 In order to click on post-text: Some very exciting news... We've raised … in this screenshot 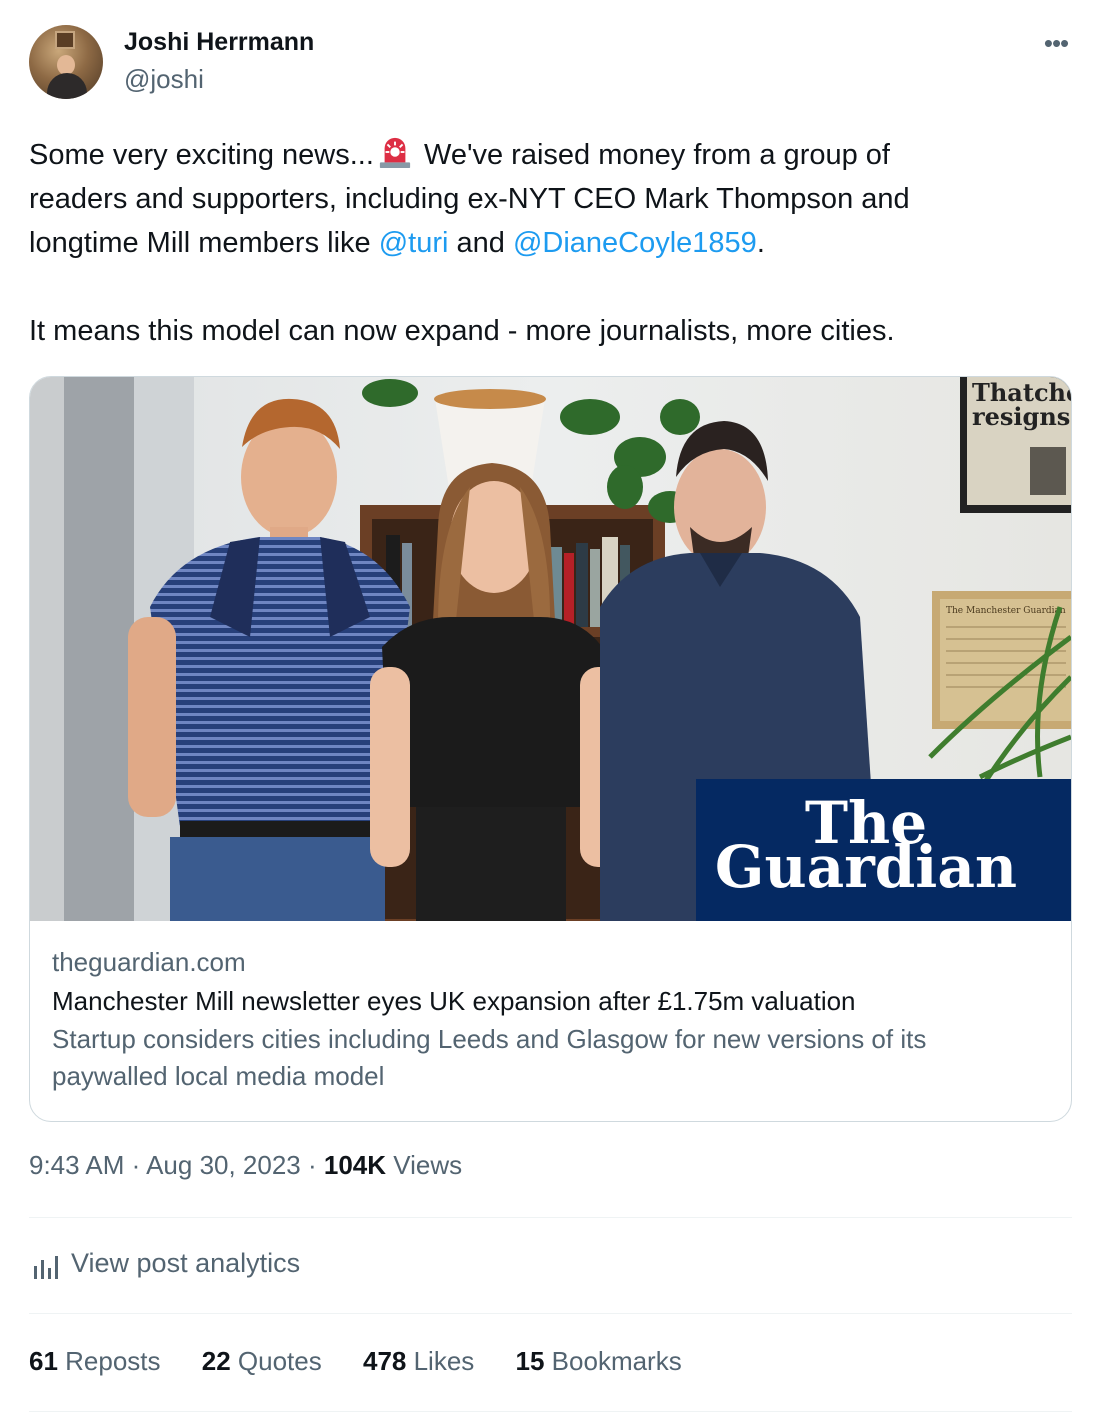, I will do `click(551, 243)`.